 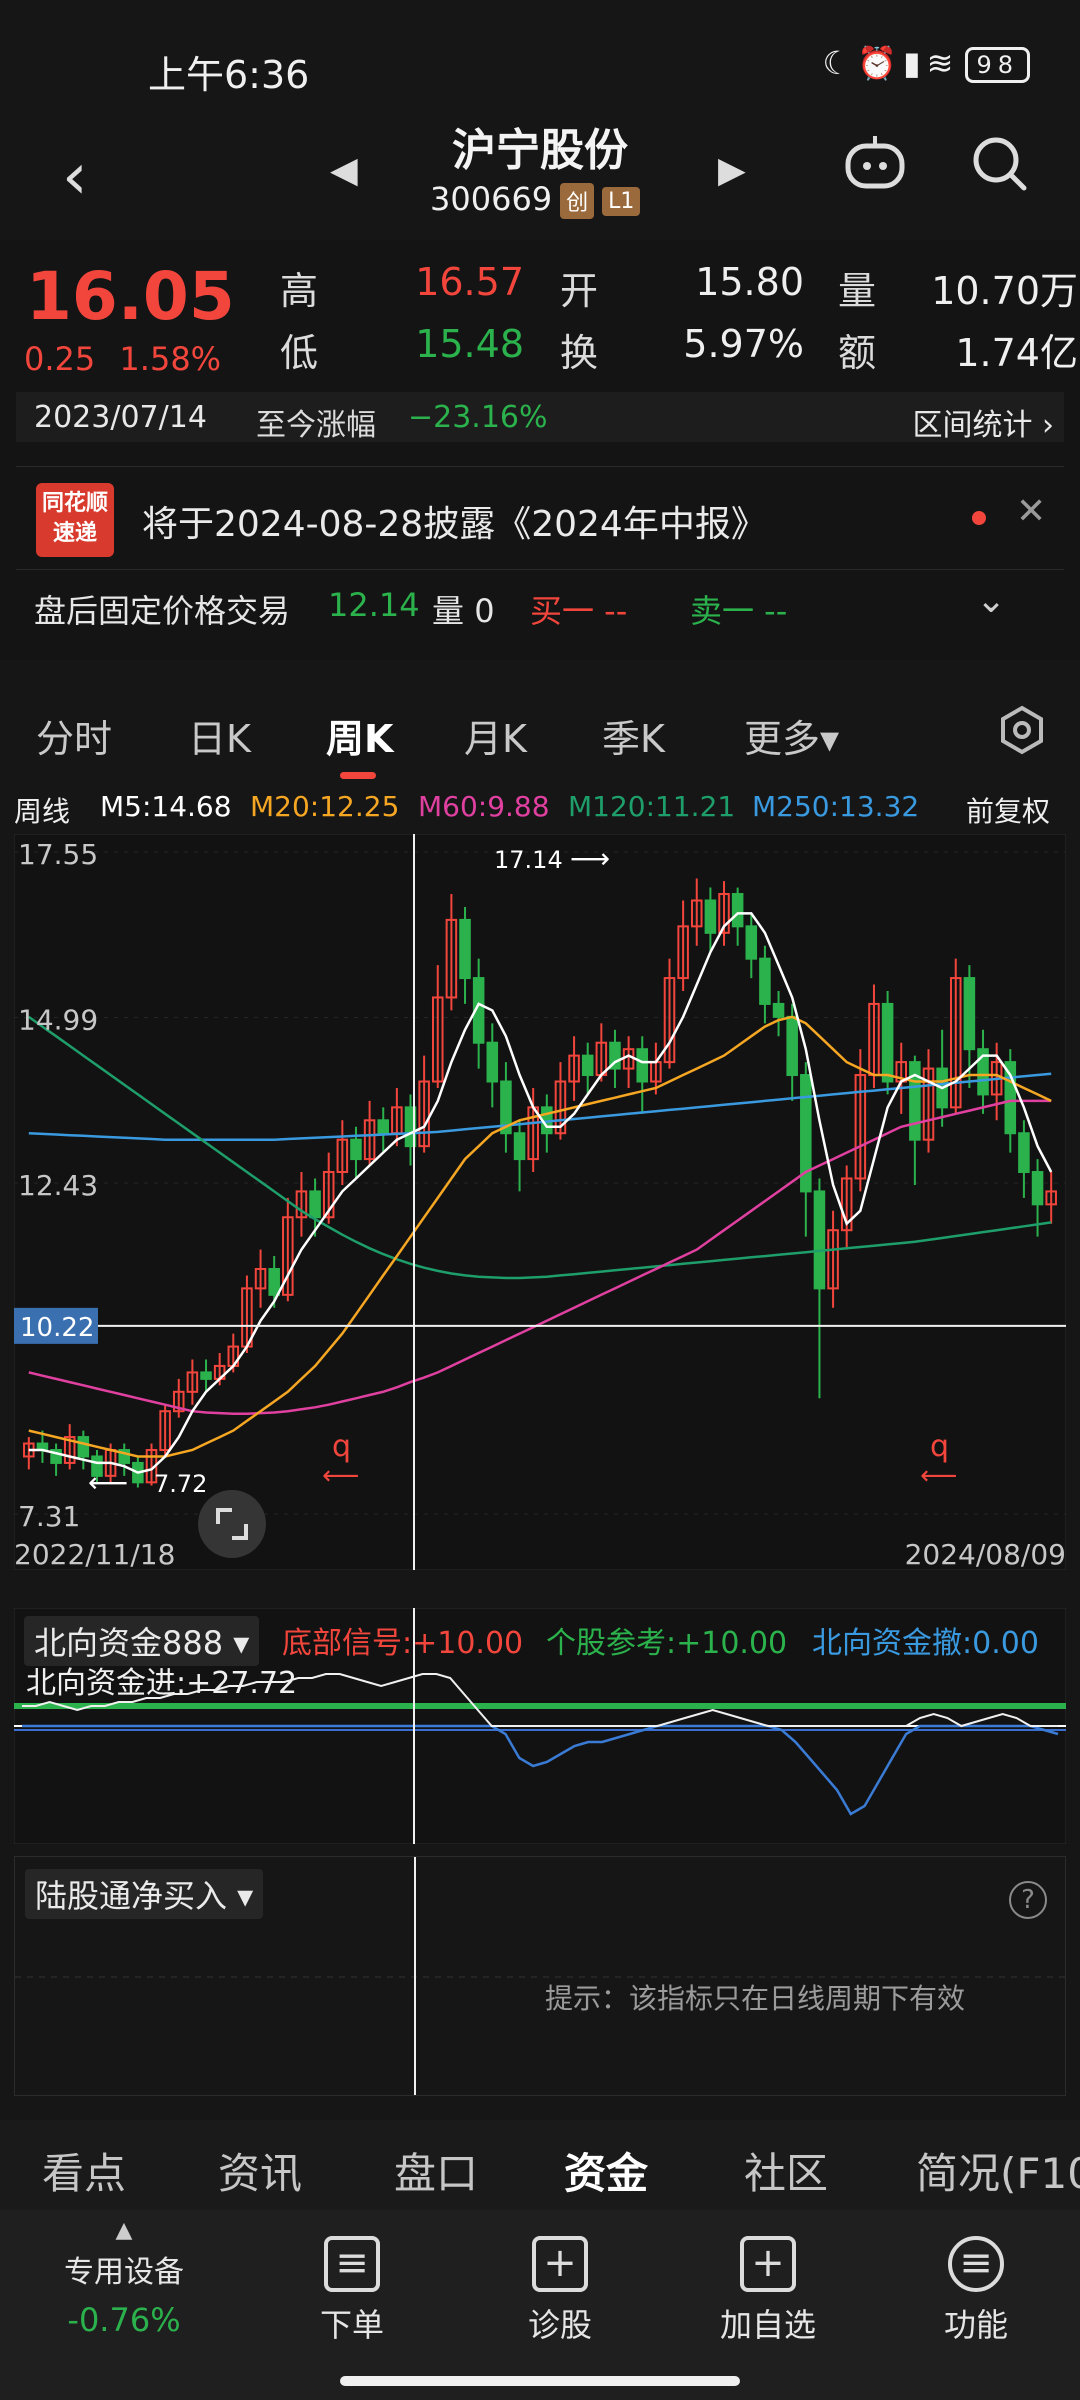 I want to click on active-tab-indicator, so click(x=358, y=775).